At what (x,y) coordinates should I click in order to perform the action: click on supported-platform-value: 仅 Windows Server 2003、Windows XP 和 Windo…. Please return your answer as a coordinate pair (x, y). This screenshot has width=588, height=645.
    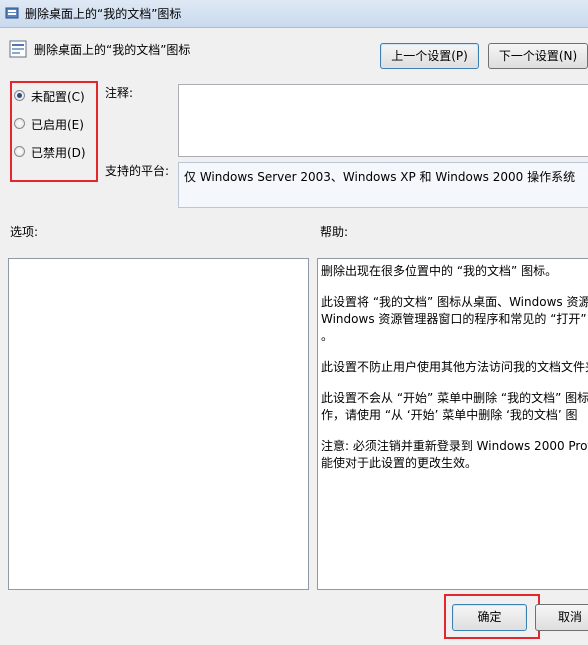
    Looking at the image, I should click on (383, 185).